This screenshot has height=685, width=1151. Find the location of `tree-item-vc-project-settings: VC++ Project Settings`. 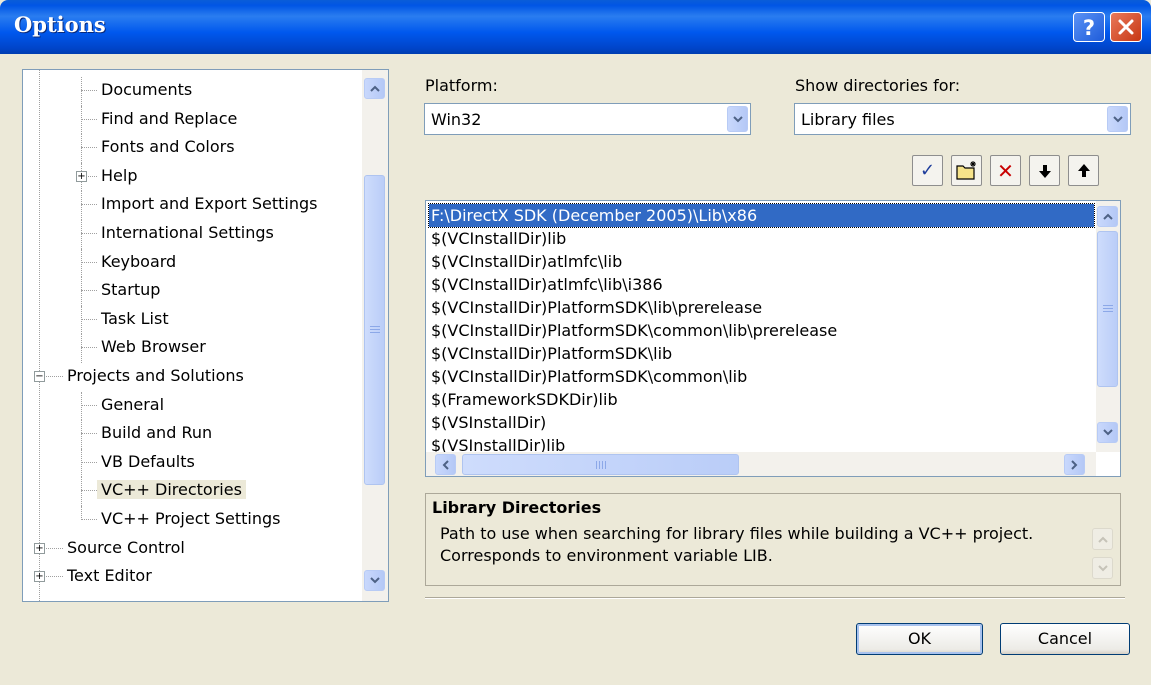

tree-item-vc-project-settings: VC++ Project Settings is located at coordinates (190, 519).